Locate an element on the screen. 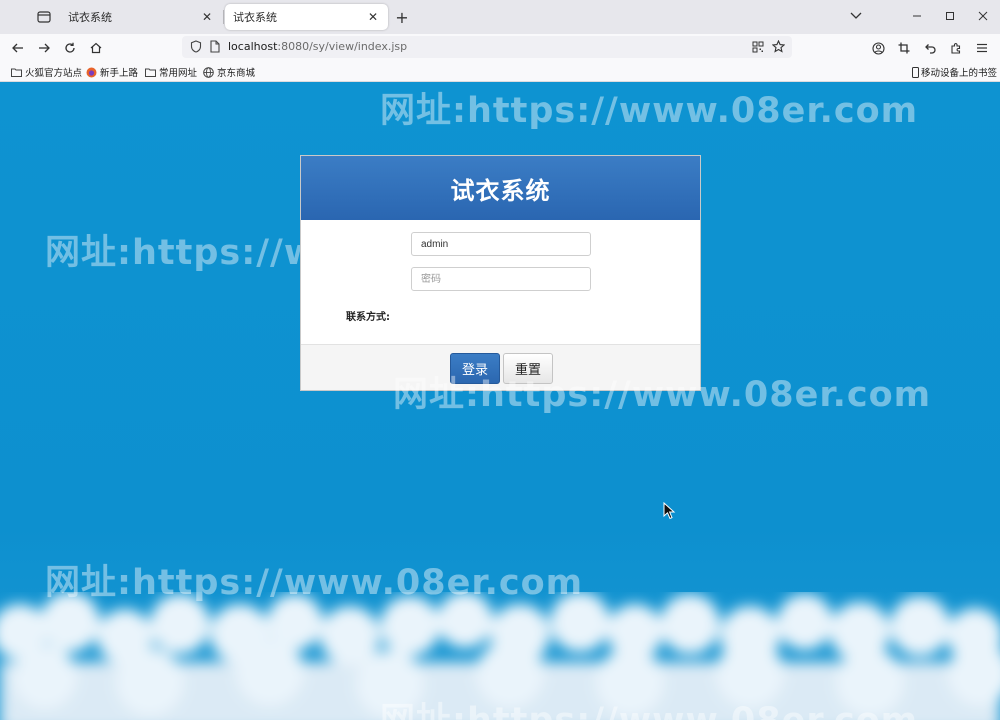 This screenshot has height=720, width=1000. bookmark-label: 火狐官方站点 is located at coordinates (54, 73).